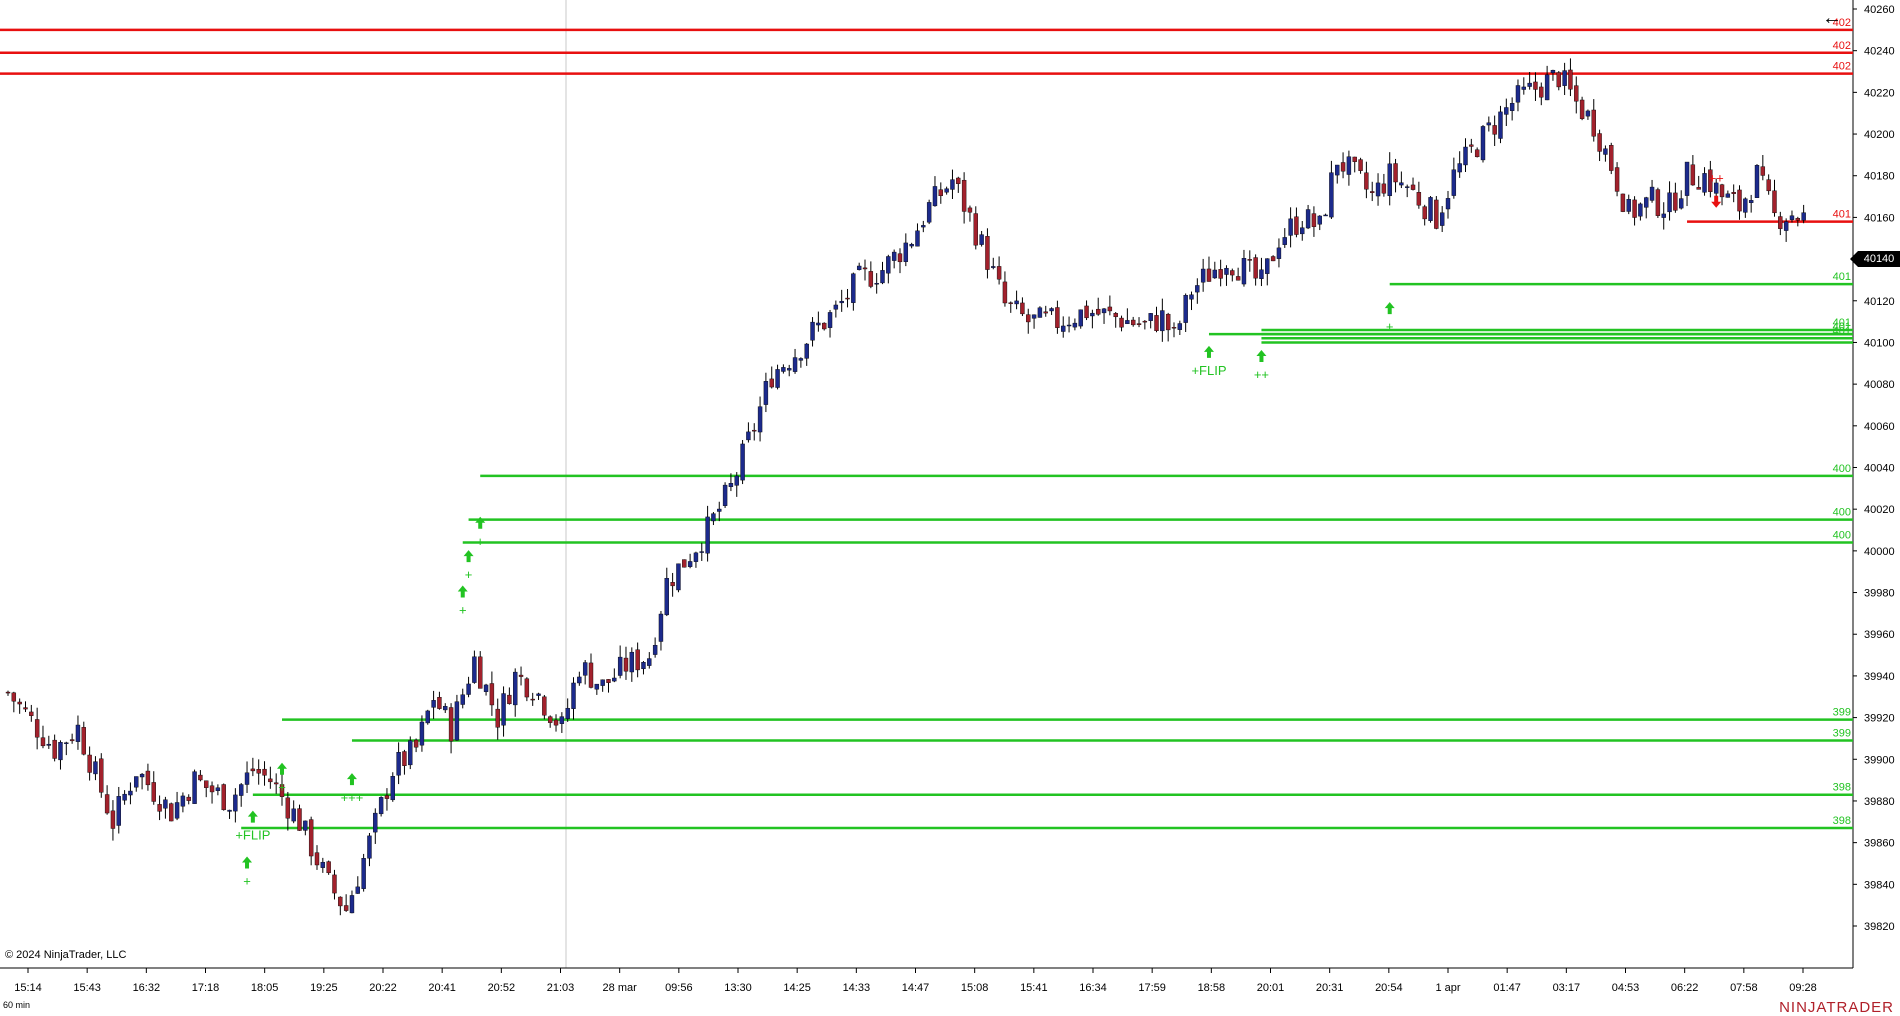 This screenshot has height=1016, width=1900. I want to click on buy-arrow-icon, so click(468, 556).